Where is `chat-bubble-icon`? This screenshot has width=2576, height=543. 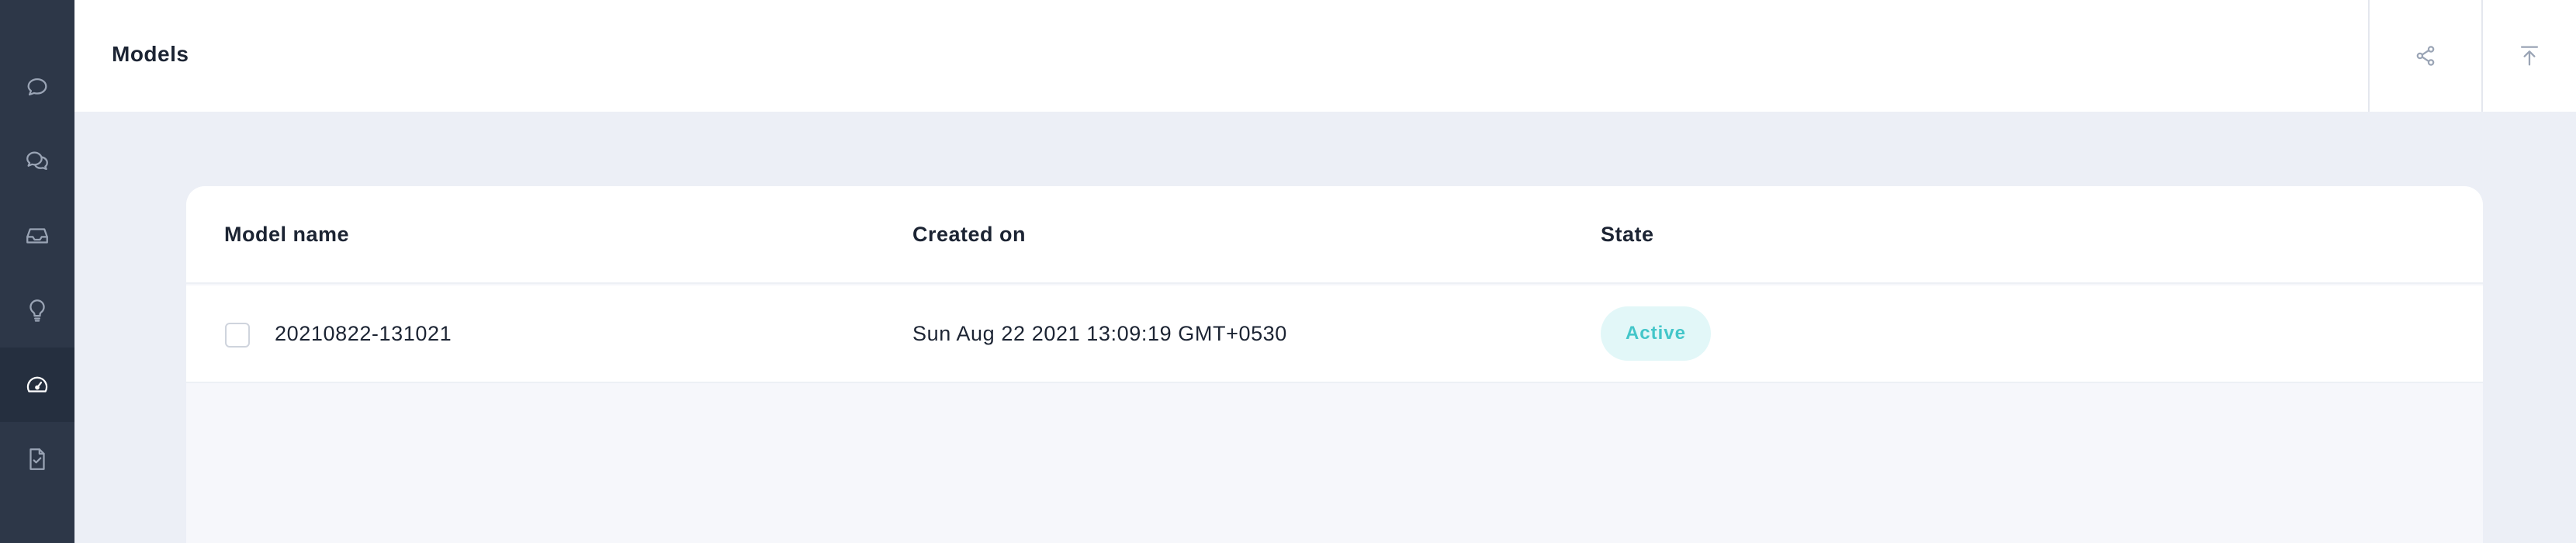 chat-bubble-icon is located at coordinates (37, 87).